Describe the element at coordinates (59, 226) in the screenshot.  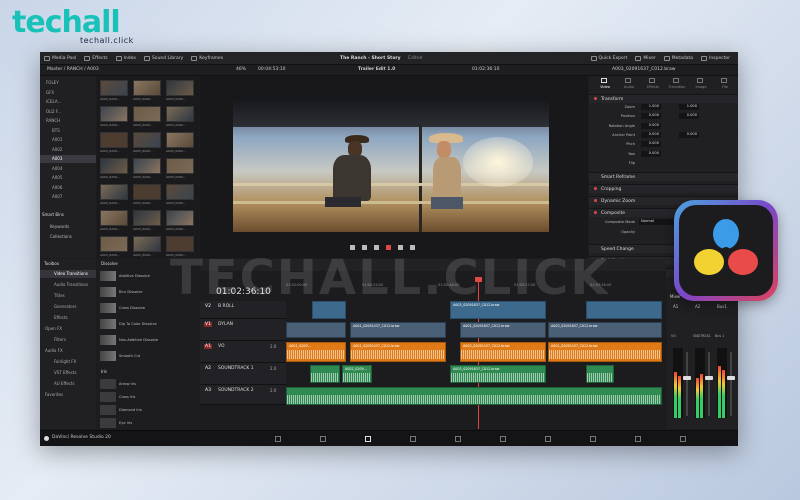
I see `smart-bin-keywords: Keywords` at that location.